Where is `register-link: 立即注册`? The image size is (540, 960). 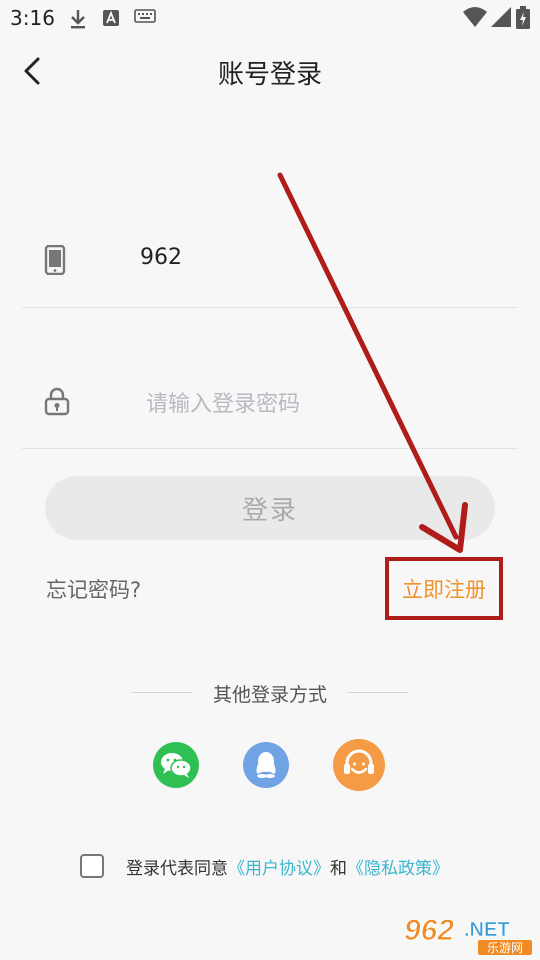
register-link: 立即注册 is located at coordinates (444, 589).